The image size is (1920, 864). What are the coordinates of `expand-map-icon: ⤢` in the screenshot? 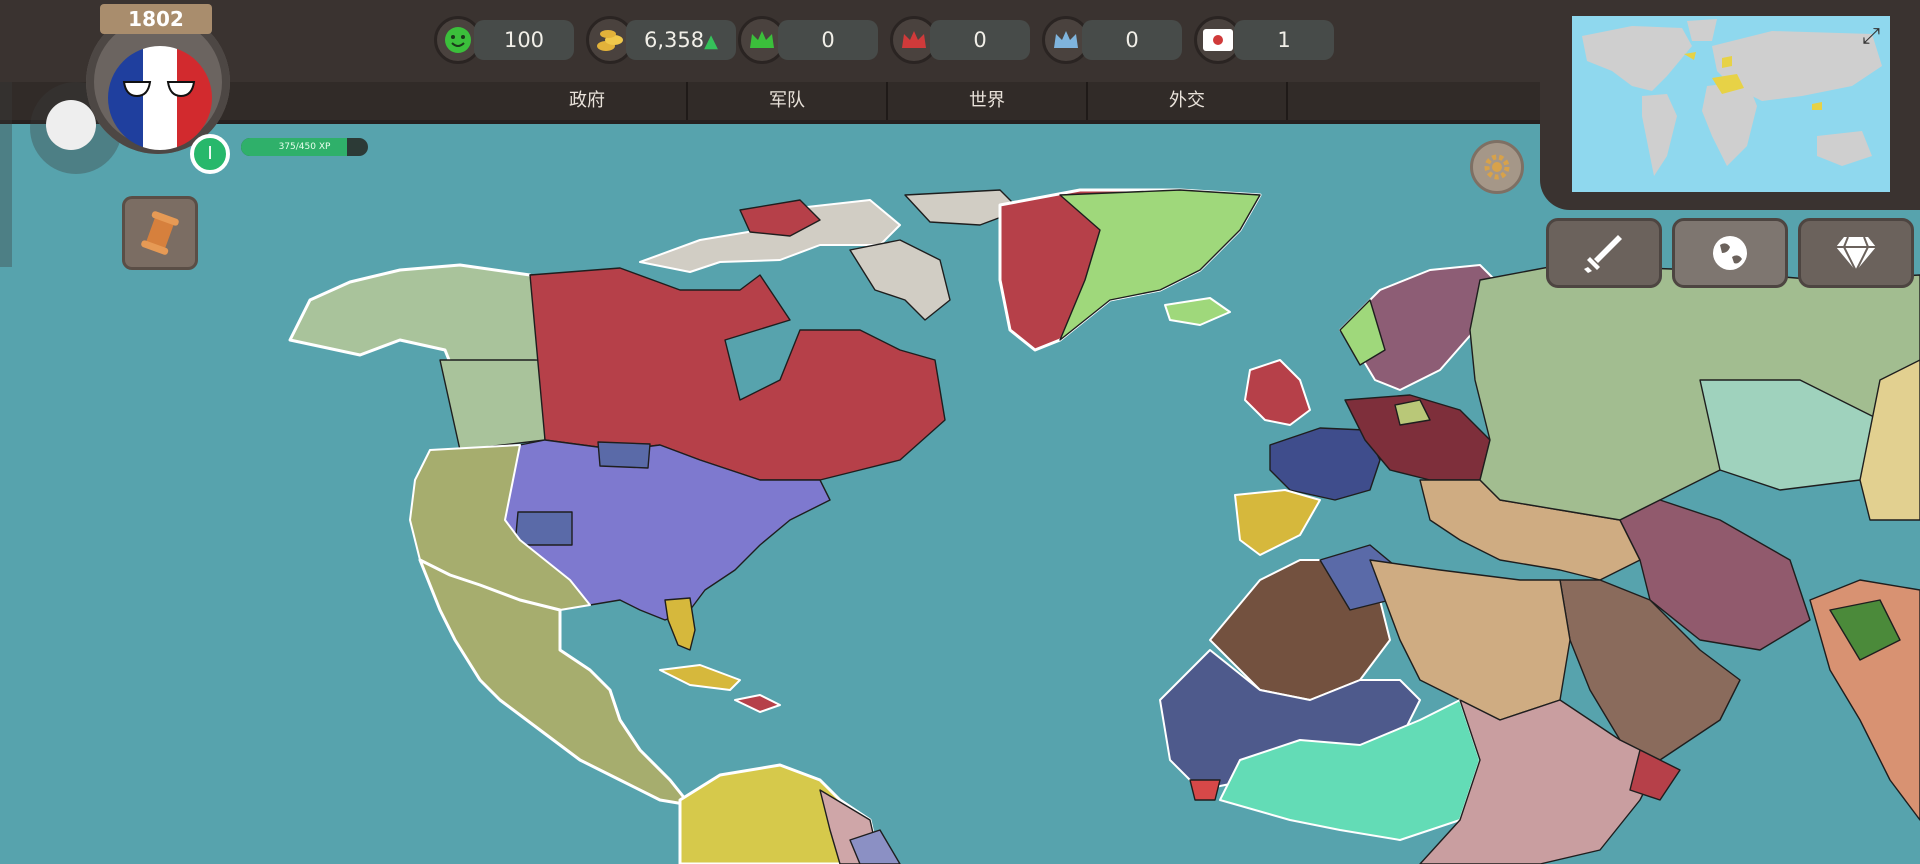 It's located at (1871, 37).